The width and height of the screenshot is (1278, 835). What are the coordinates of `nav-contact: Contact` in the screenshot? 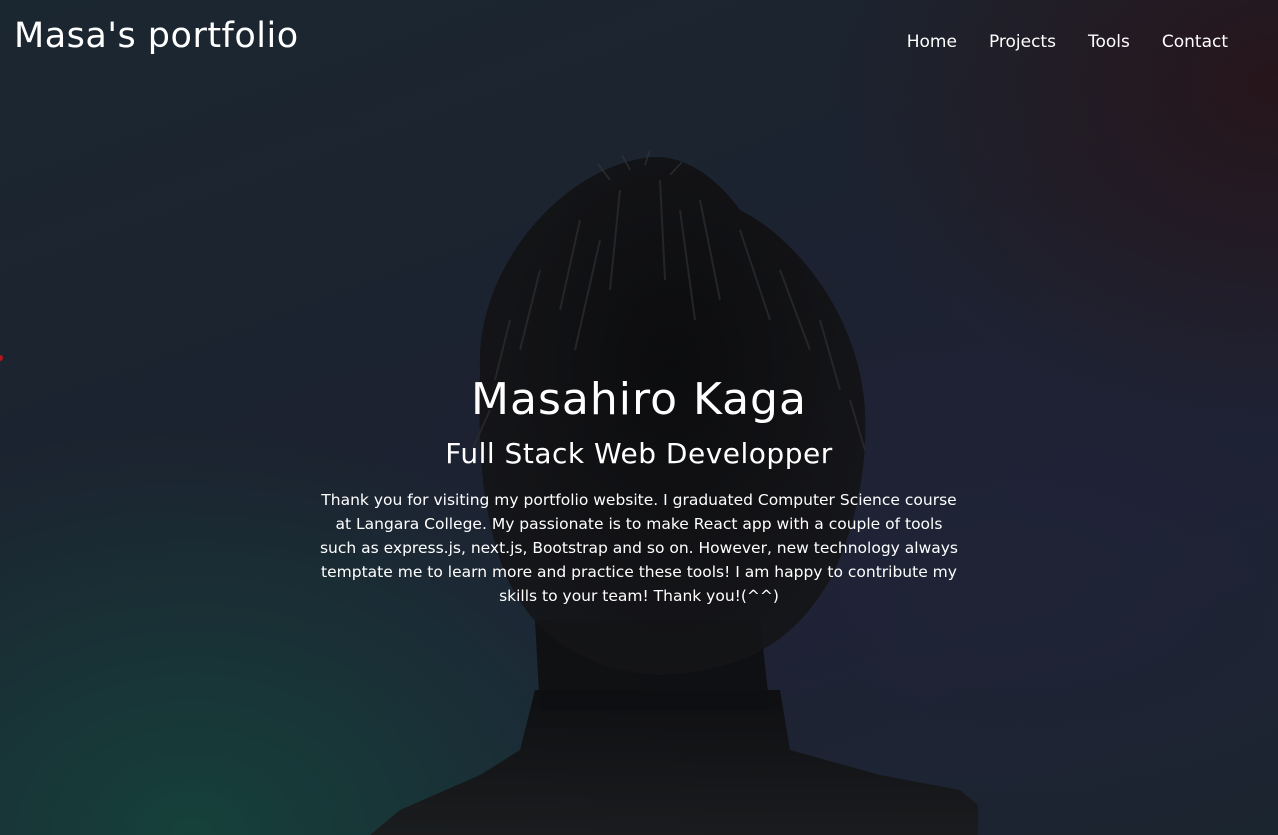 It's located at (1195, 42).